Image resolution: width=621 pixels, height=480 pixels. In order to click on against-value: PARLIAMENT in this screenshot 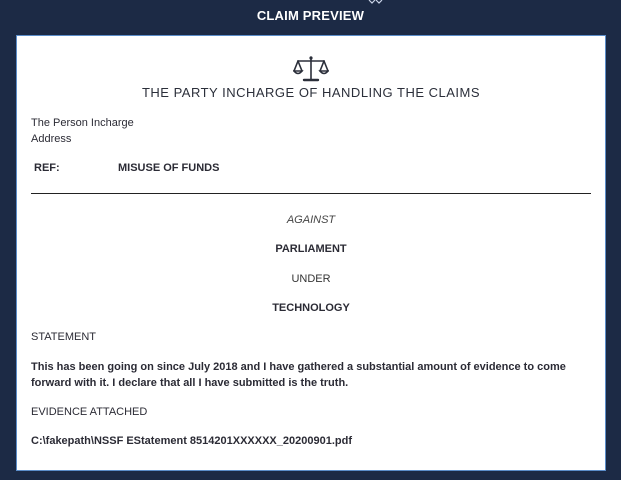, I will do `click(311, 249)`.